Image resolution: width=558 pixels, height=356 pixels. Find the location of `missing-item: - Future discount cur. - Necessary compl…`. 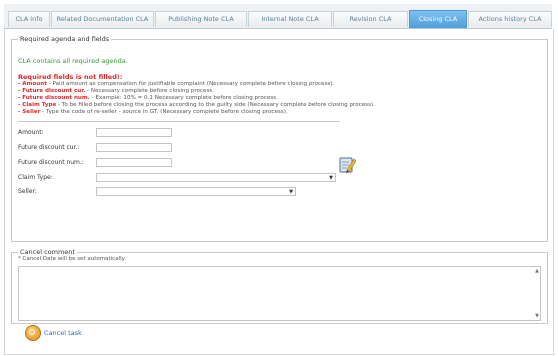

missing-item: - Future discount cur. - Necessary compl… is located at coordinates (116, 91).